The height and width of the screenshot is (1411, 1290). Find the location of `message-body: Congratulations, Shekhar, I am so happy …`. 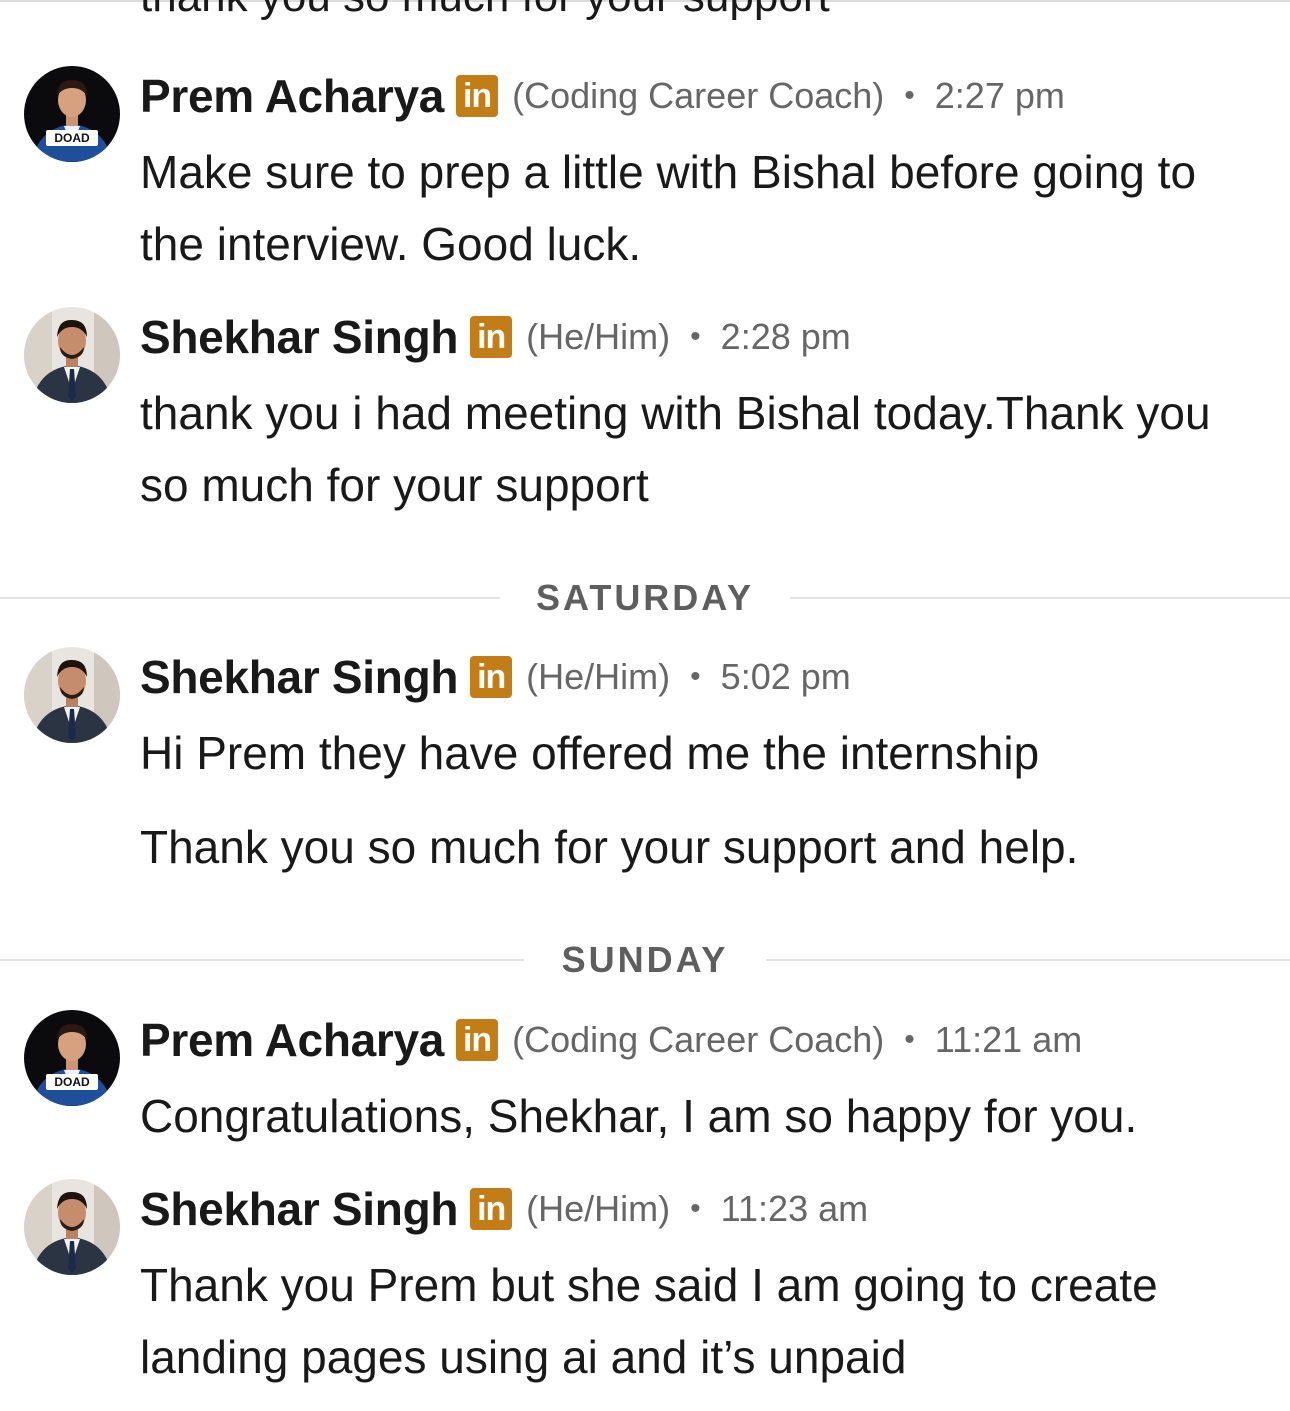

message-body: Congratulations, Shekhar, I am so happy … is located at coordinates (700, 1116).